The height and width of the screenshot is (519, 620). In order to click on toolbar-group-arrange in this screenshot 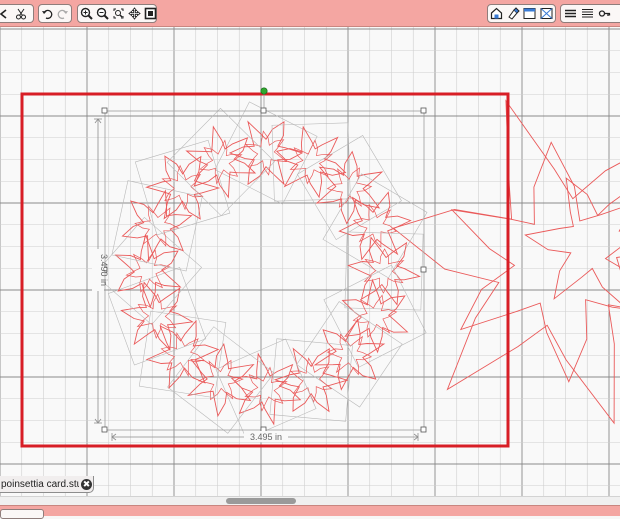, I will do `click(590, 13)`.